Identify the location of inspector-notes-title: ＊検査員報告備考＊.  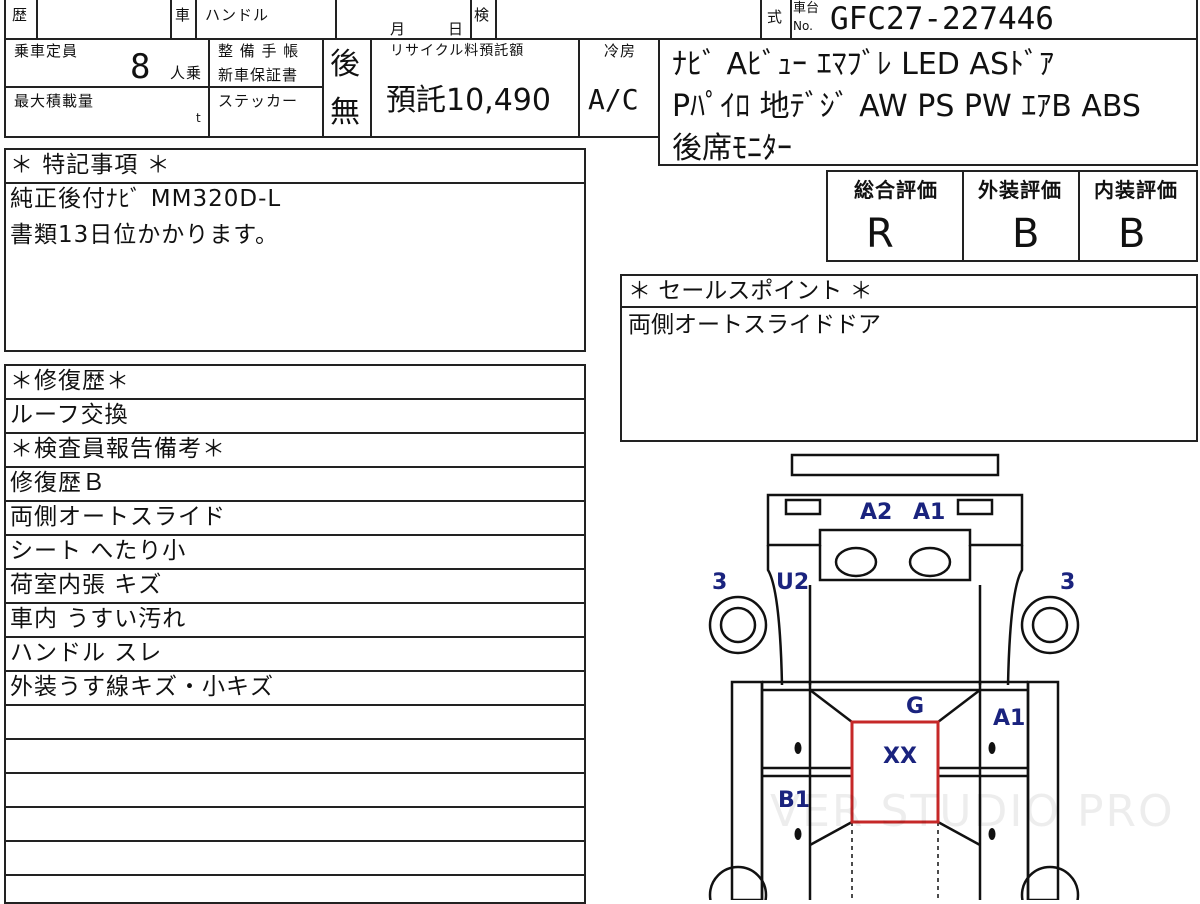
(118, 449).